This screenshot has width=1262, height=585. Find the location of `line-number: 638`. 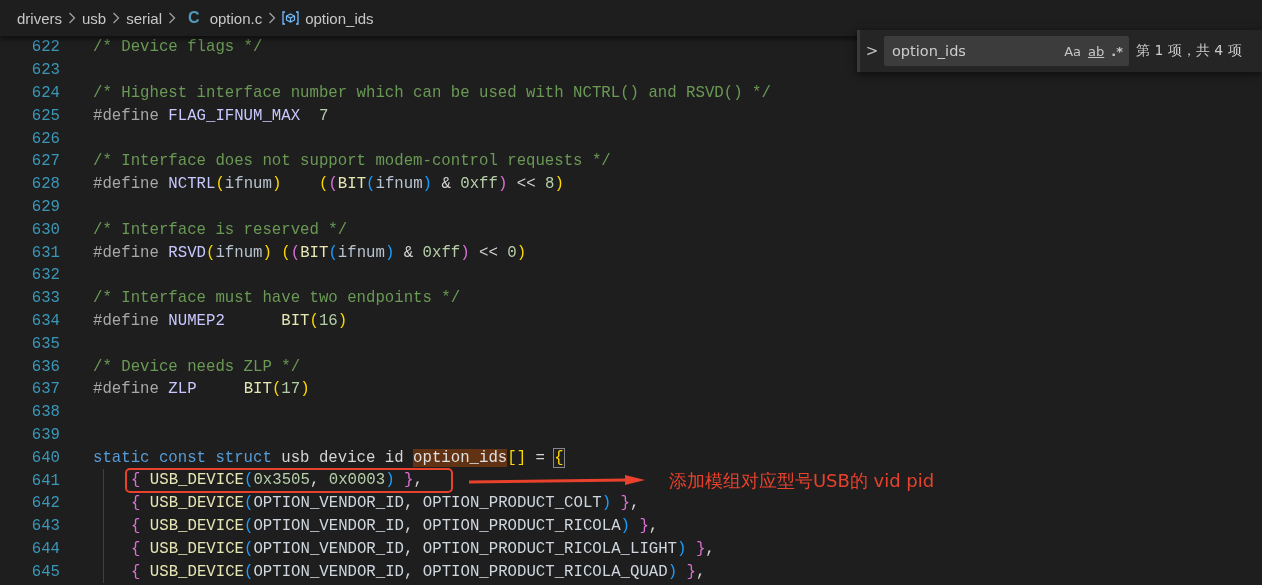

line-number: 638 is located at coordinates (45, 412).